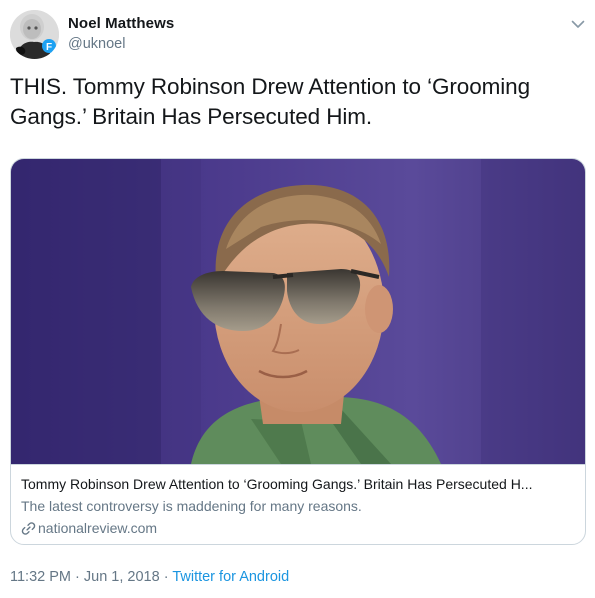 Image resolution: width=595 pixels, height=598 pixels. I want to click on tweet-date: Jun 1, 2018, so click(122, 577).